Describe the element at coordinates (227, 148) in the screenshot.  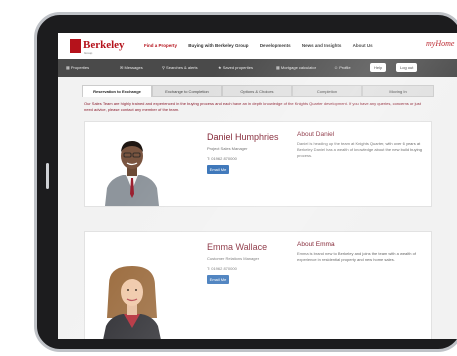
I see `contact-role: Project Sales Manager` at that location.